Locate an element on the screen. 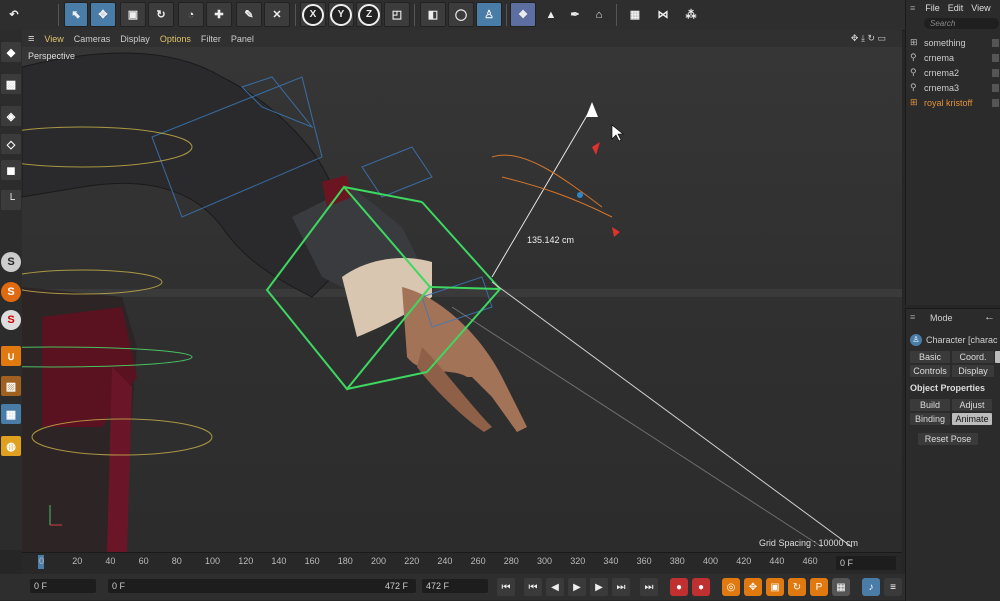  tab-controls: Controls is located at coordinates (930, 371).